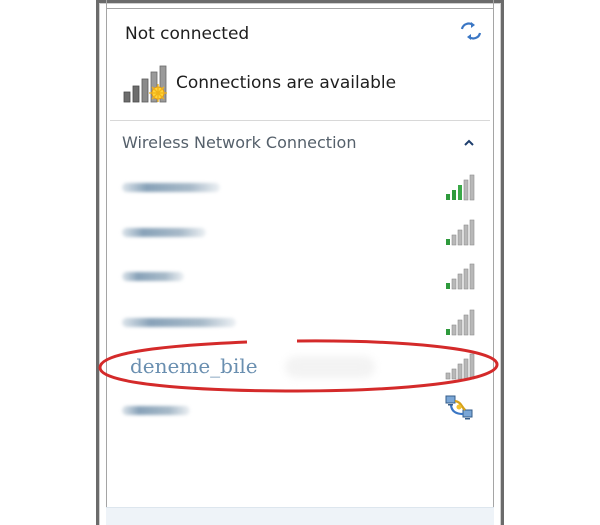  What do you see at coordinates (239, 142) in the screenshot?
I see `section-title: Wireless Network Connection` at bounding box center [239, 142].